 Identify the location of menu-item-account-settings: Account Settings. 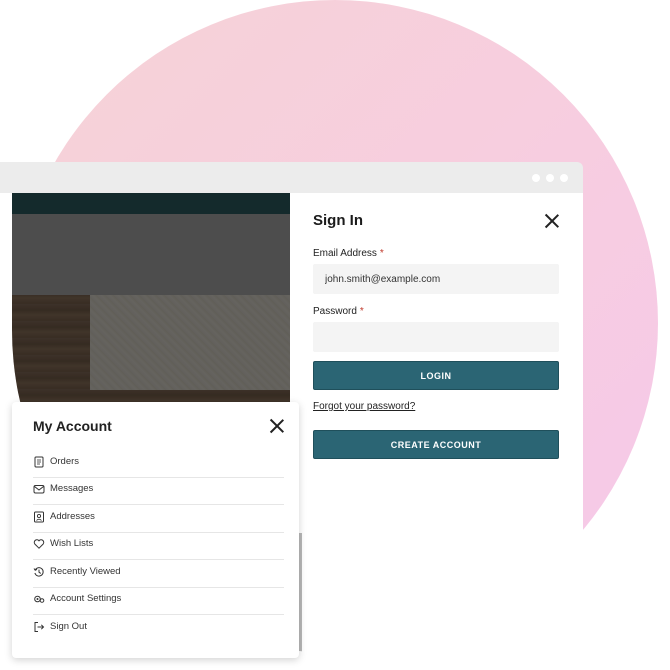
(158, 601).